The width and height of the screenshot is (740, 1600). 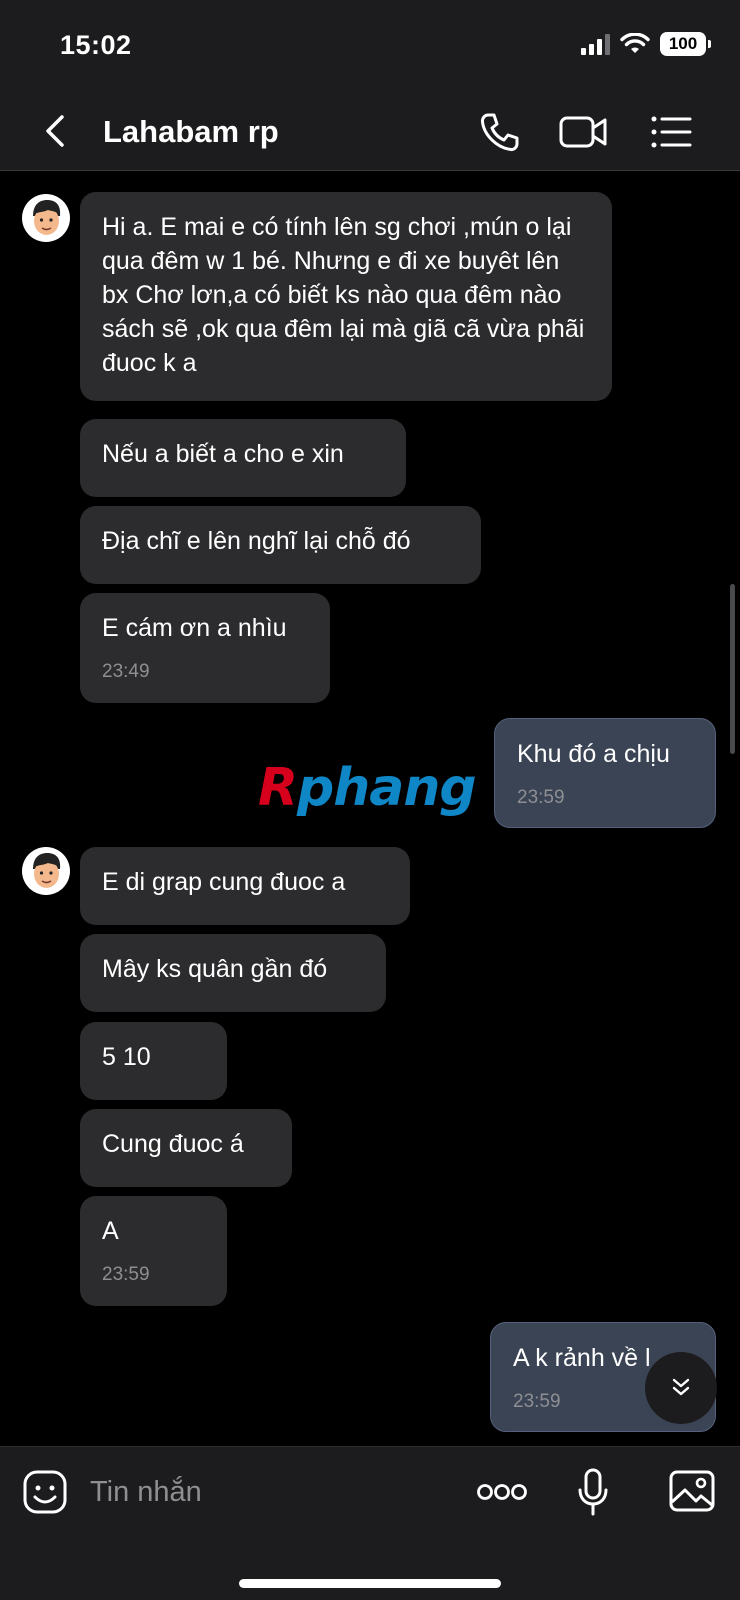 I want to click on status-time: 15:02, so click(x=96, y=45).